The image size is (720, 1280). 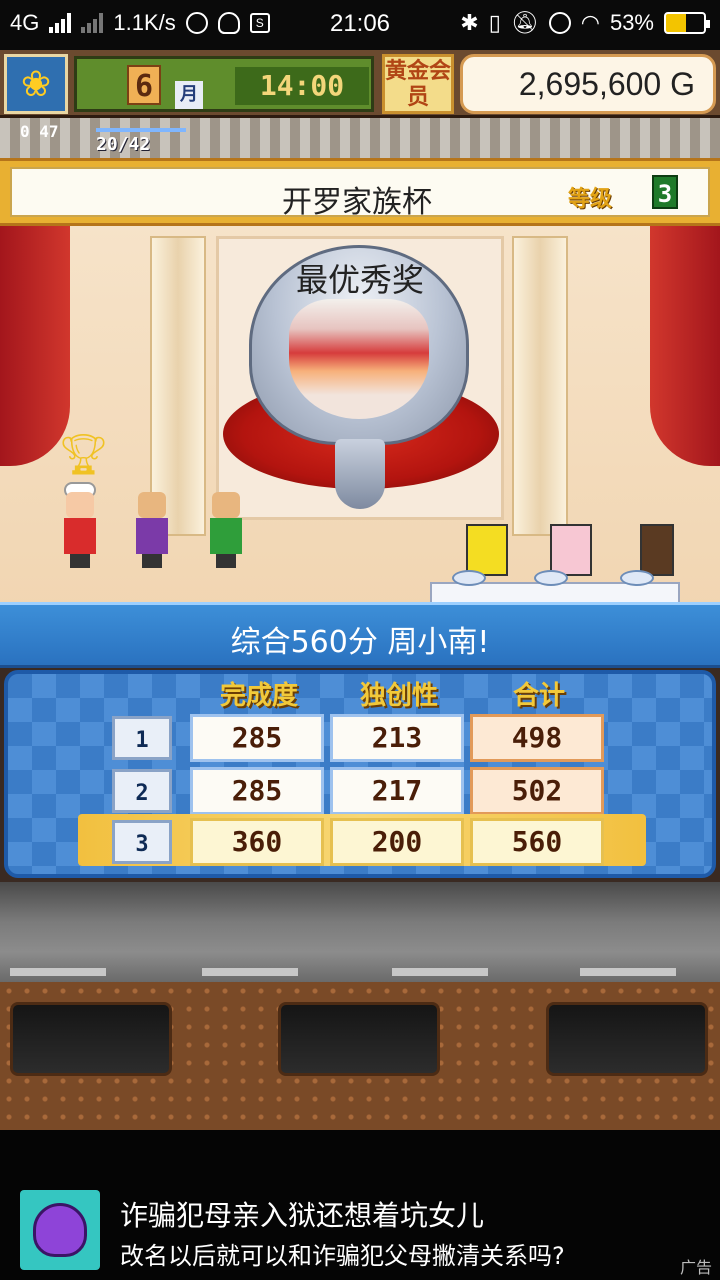 What do you see at coordinates (537, 791) in the screenshot?
I see `total-score: 502` at bounding box center [537, 791].